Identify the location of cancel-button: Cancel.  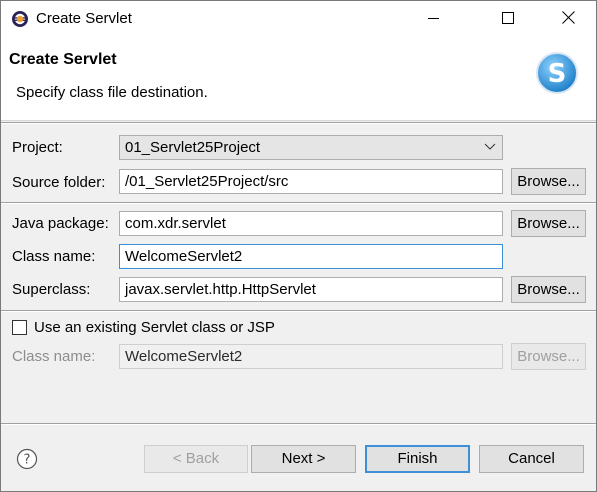
(531, 459).